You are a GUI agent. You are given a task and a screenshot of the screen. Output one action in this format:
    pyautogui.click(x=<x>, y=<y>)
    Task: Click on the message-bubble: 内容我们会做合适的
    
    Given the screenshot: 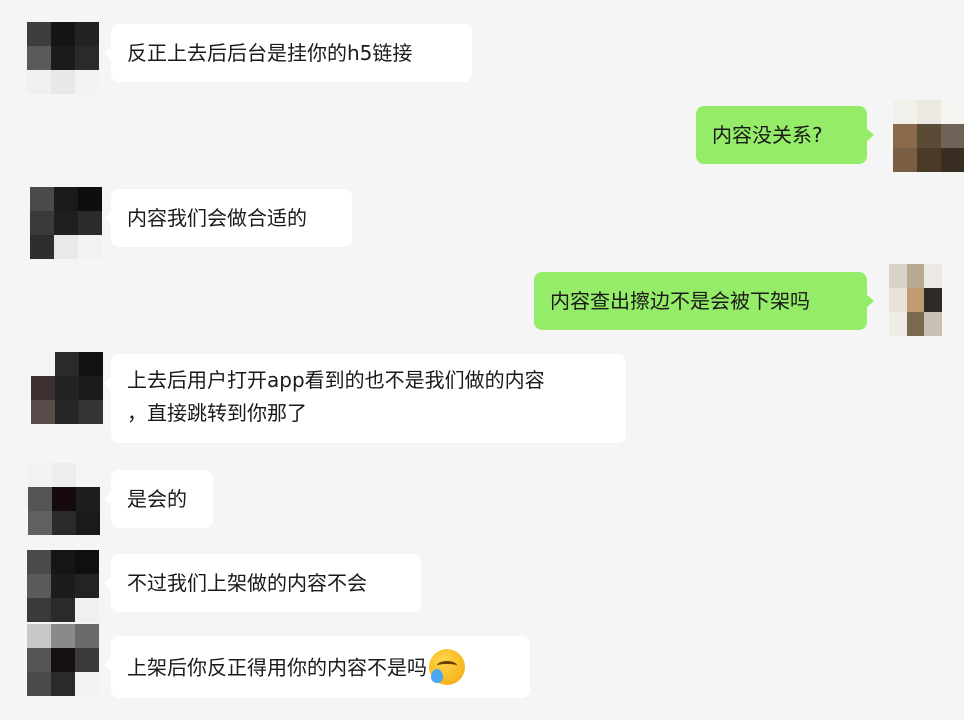 What is the action you would take?
    pyautogui.click(x=228, y=218)
    